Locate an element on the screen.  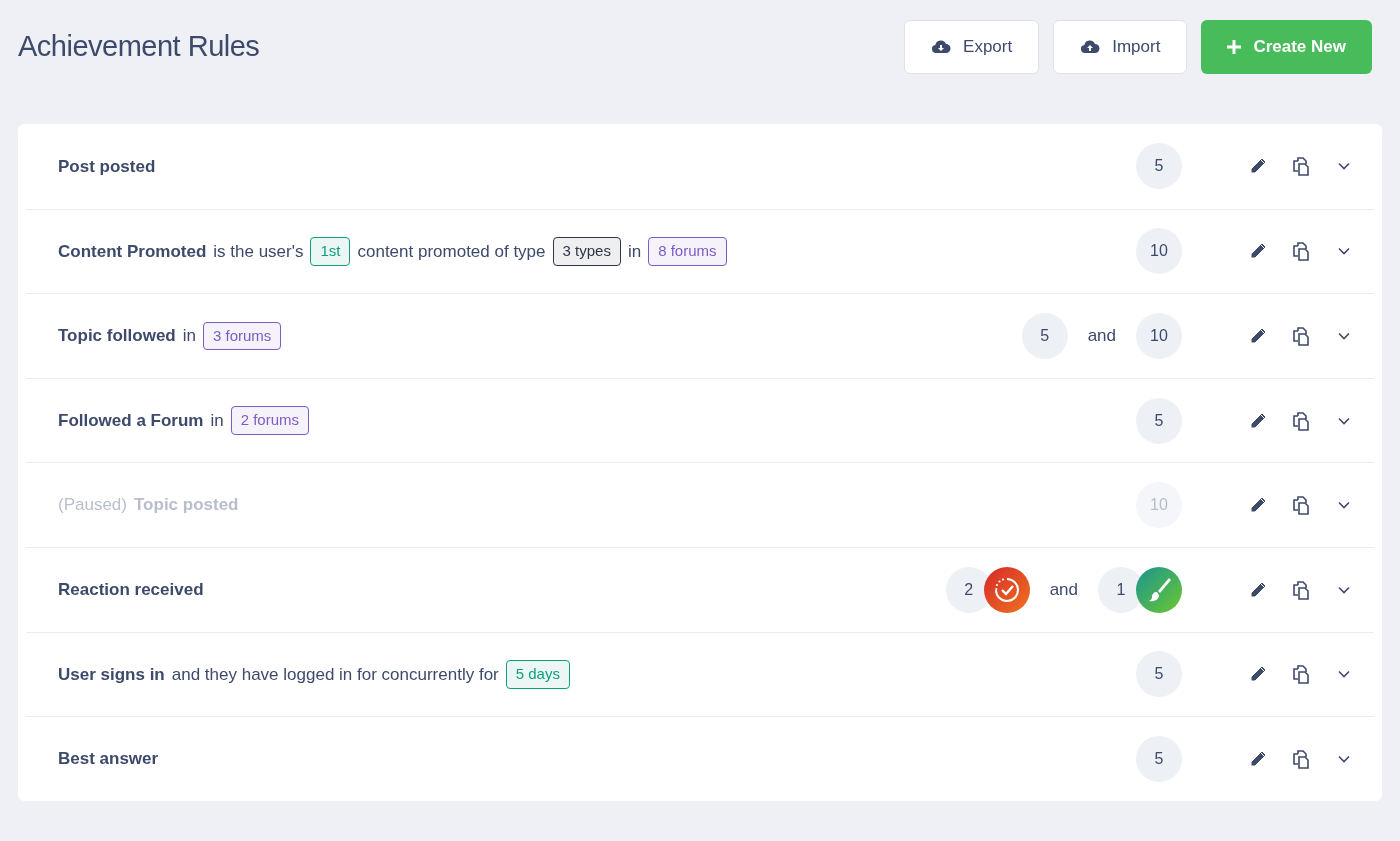
create-new-button: Create New is located at coordinates (1286, 47).